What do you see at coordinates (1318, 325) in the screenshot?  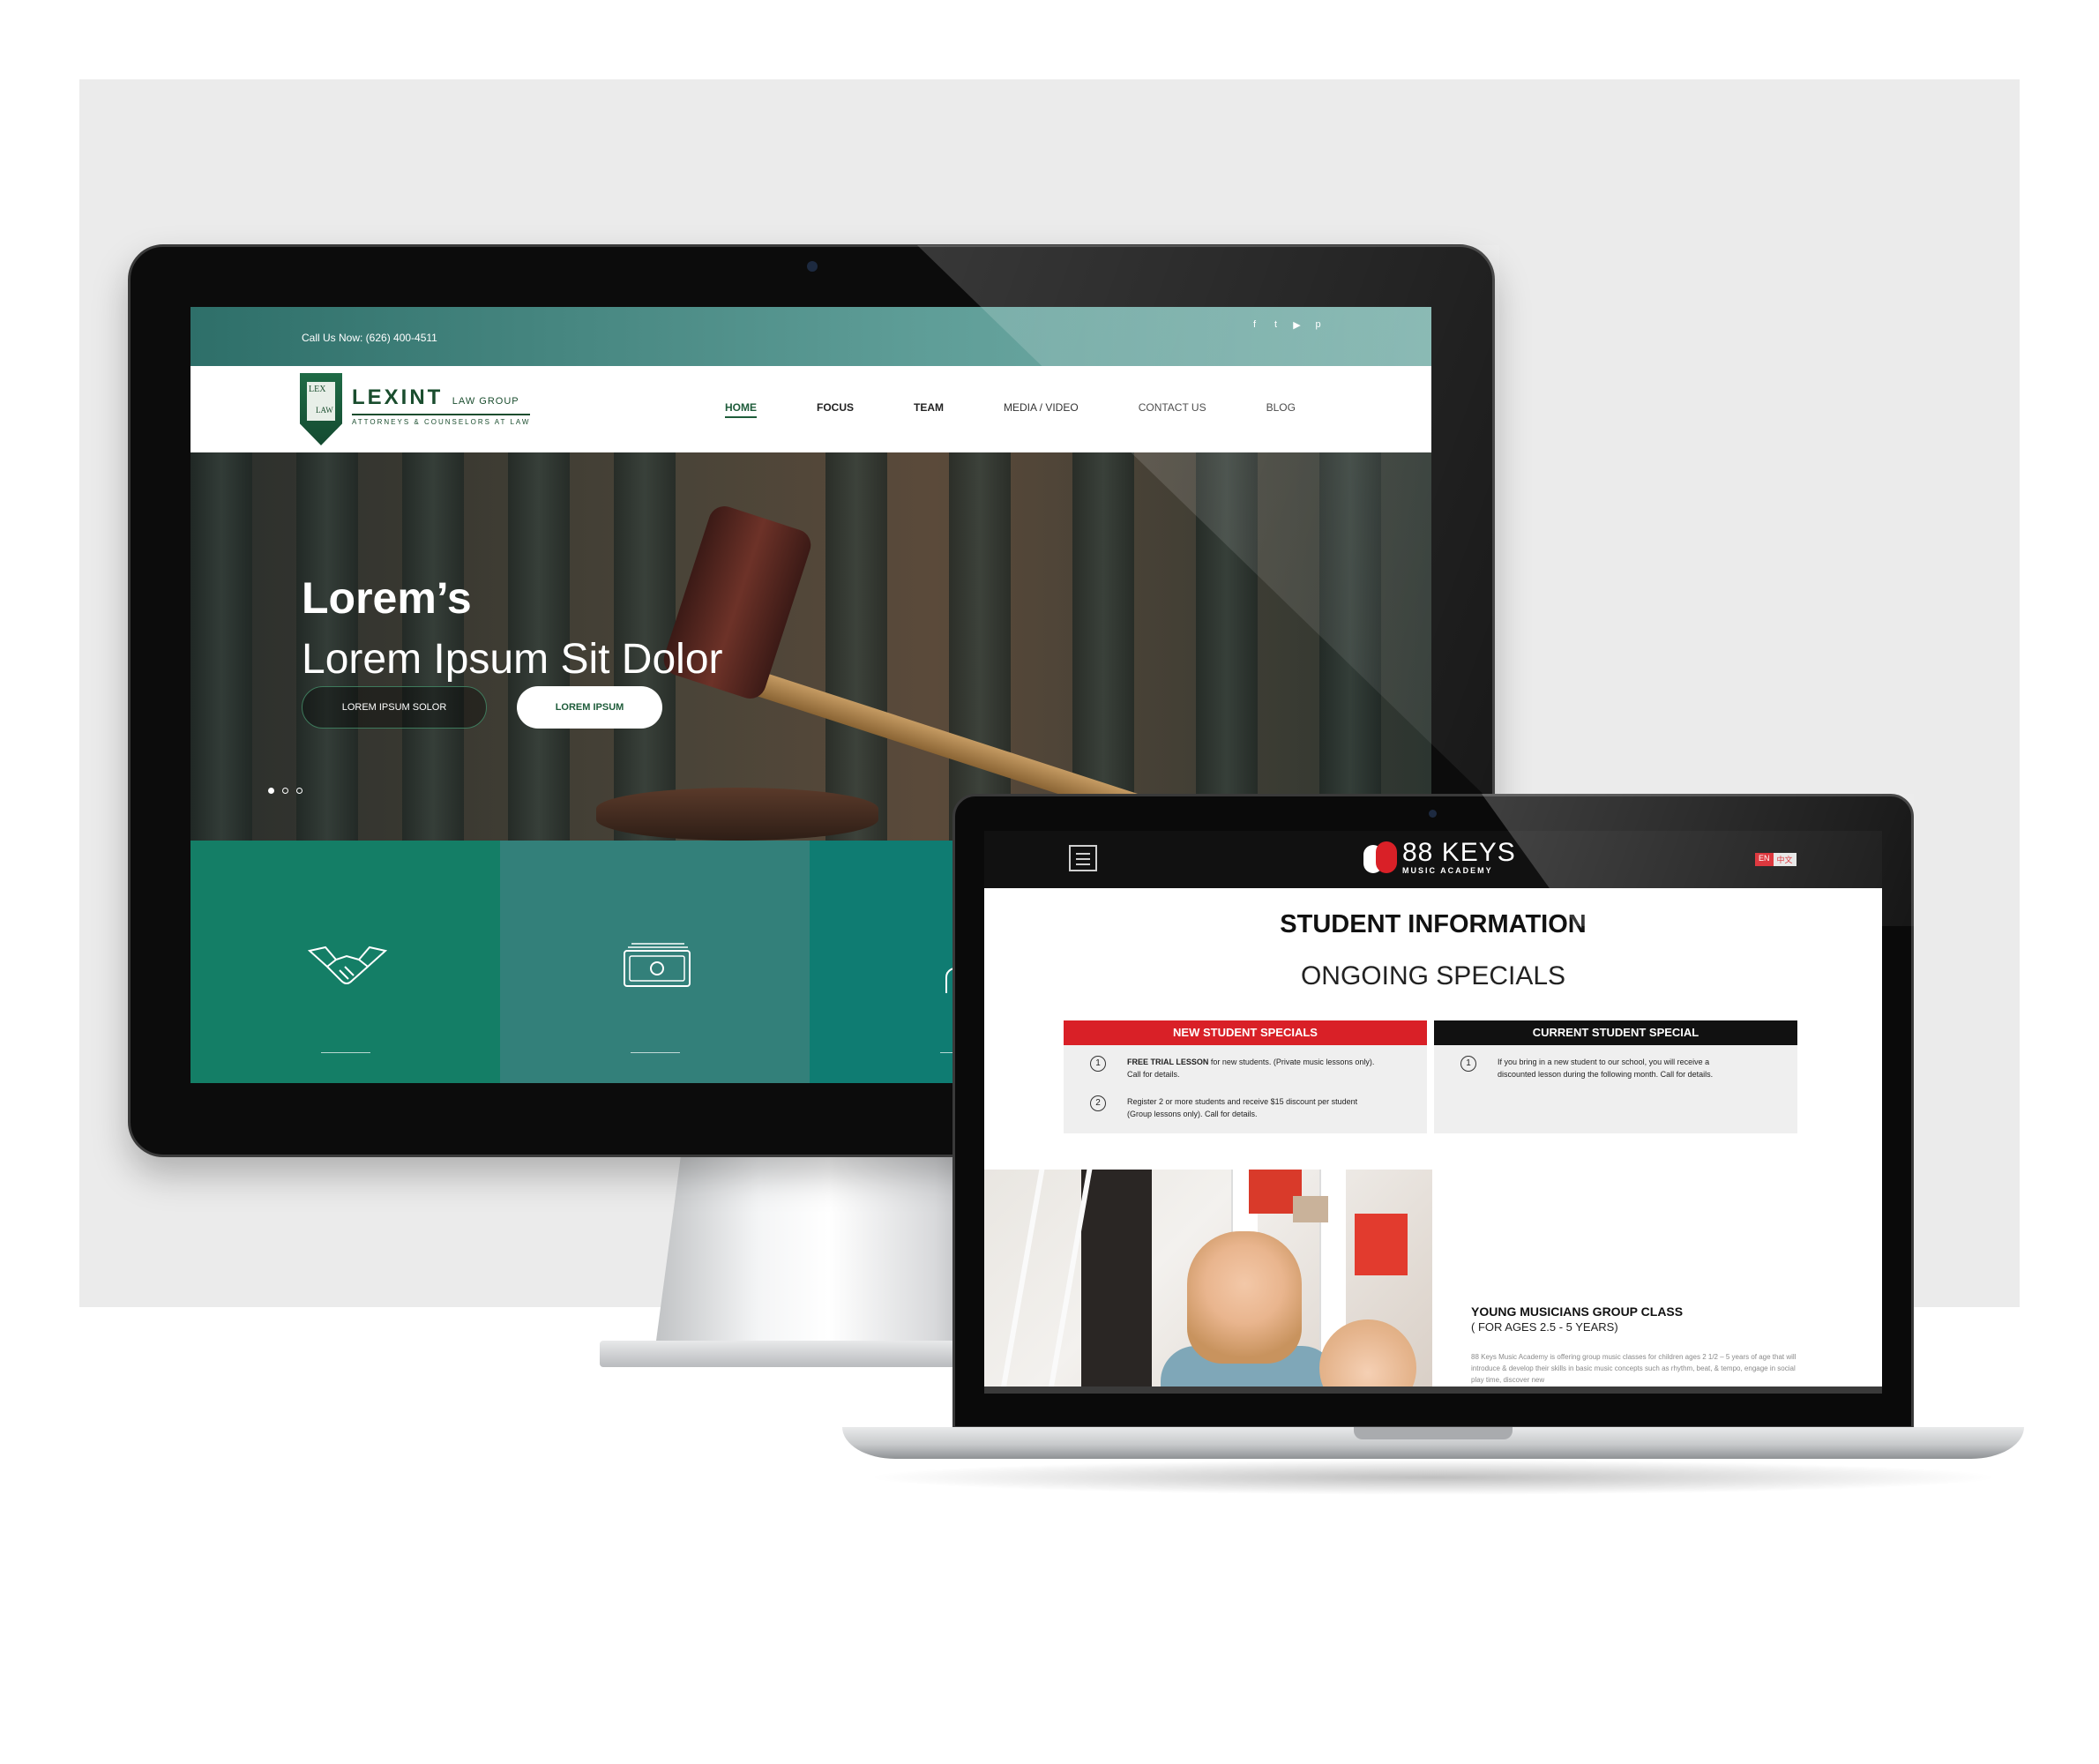 I see `pinterest-icon: p` at bounding box center [1318, 325].